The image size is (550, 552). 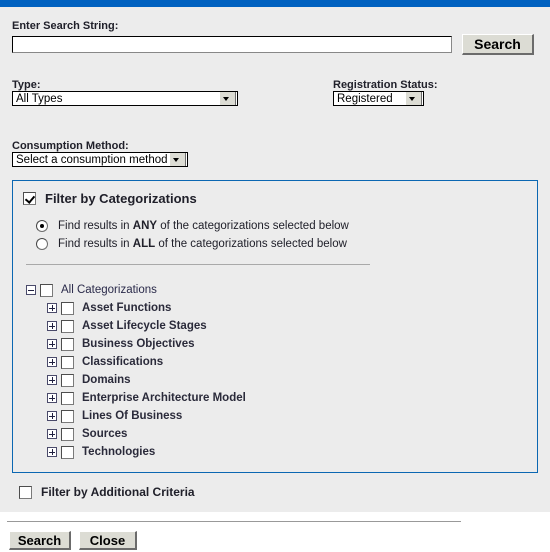 I want to click on tree-label-all-categorizations: All Categorizations, so click(x=109, y=290).